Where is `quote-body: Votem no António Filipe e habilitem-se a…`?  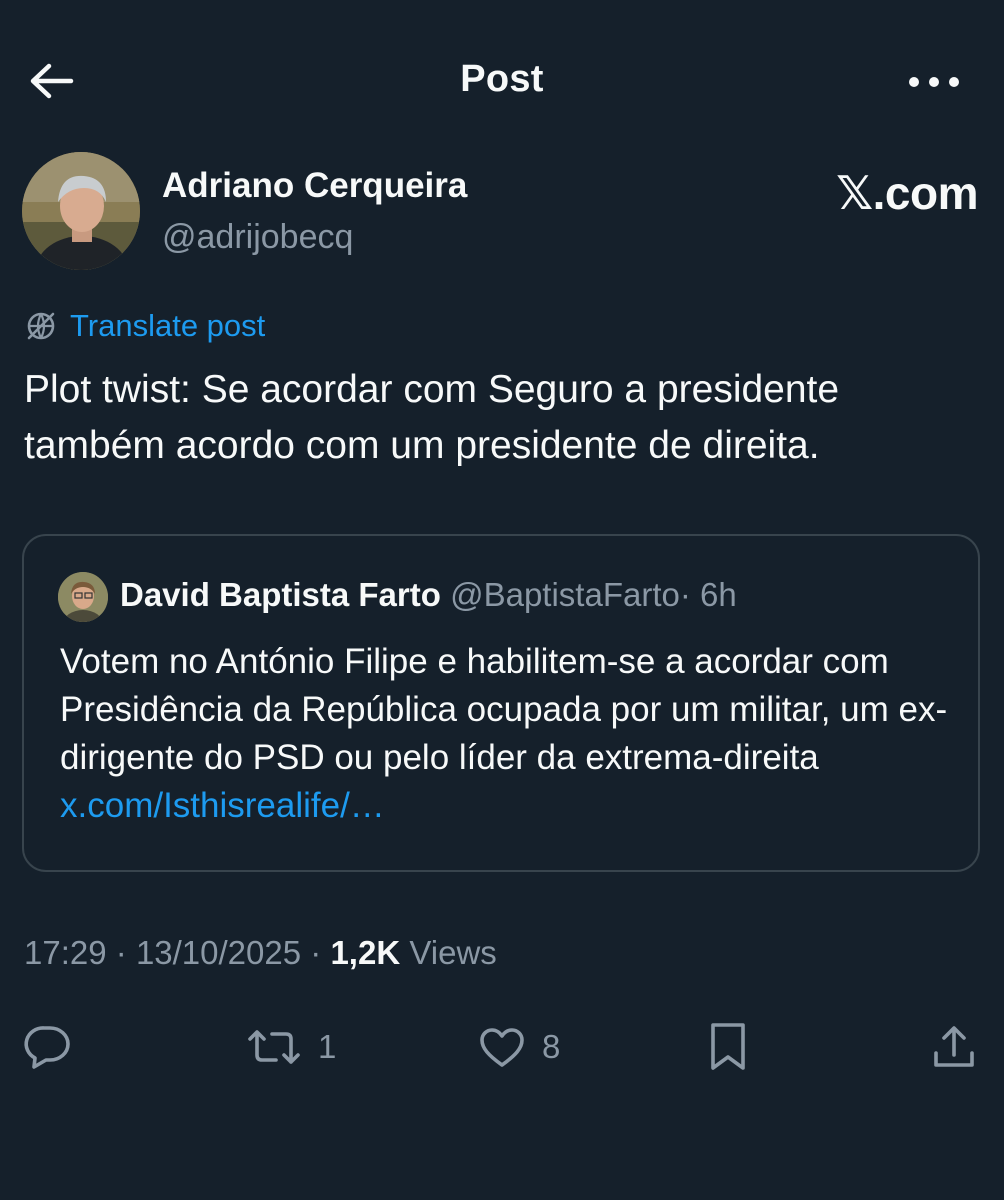
quote-body: Votem no António Filipe e habilitem-se a… is located at coordinates (504, 709).